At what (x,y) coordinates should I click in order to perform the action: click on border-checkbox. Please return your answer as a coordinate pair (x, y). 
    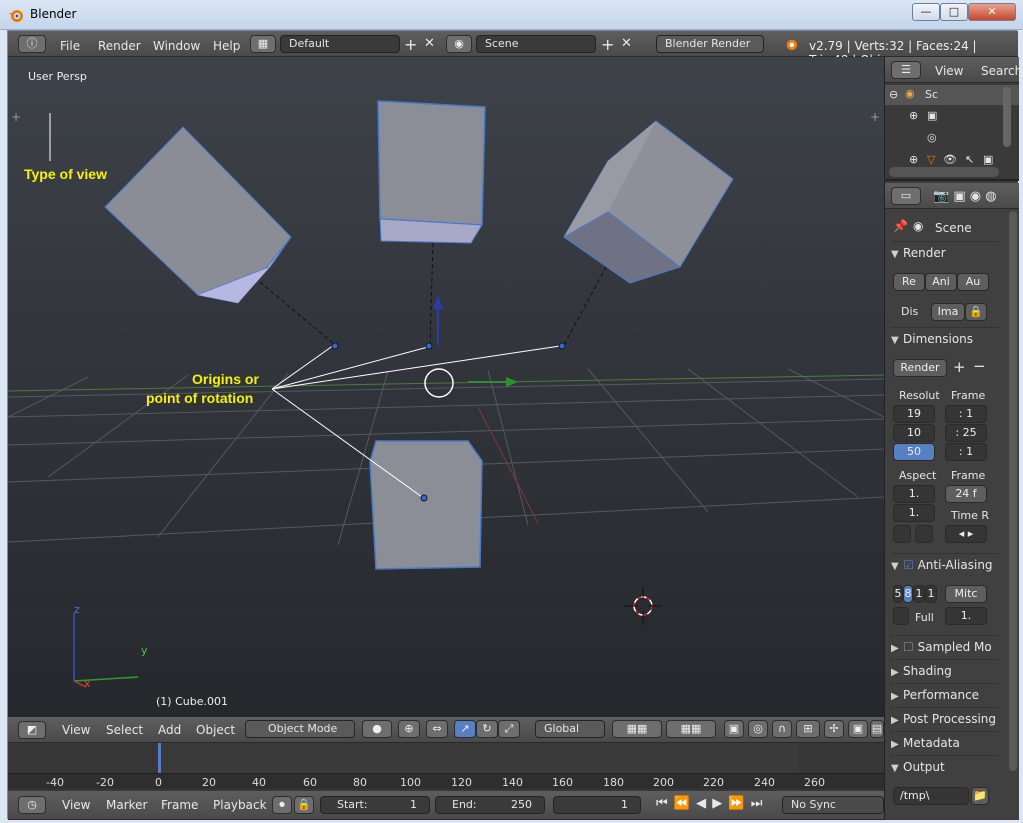
    Looking at the image, I should click on (902, 534).